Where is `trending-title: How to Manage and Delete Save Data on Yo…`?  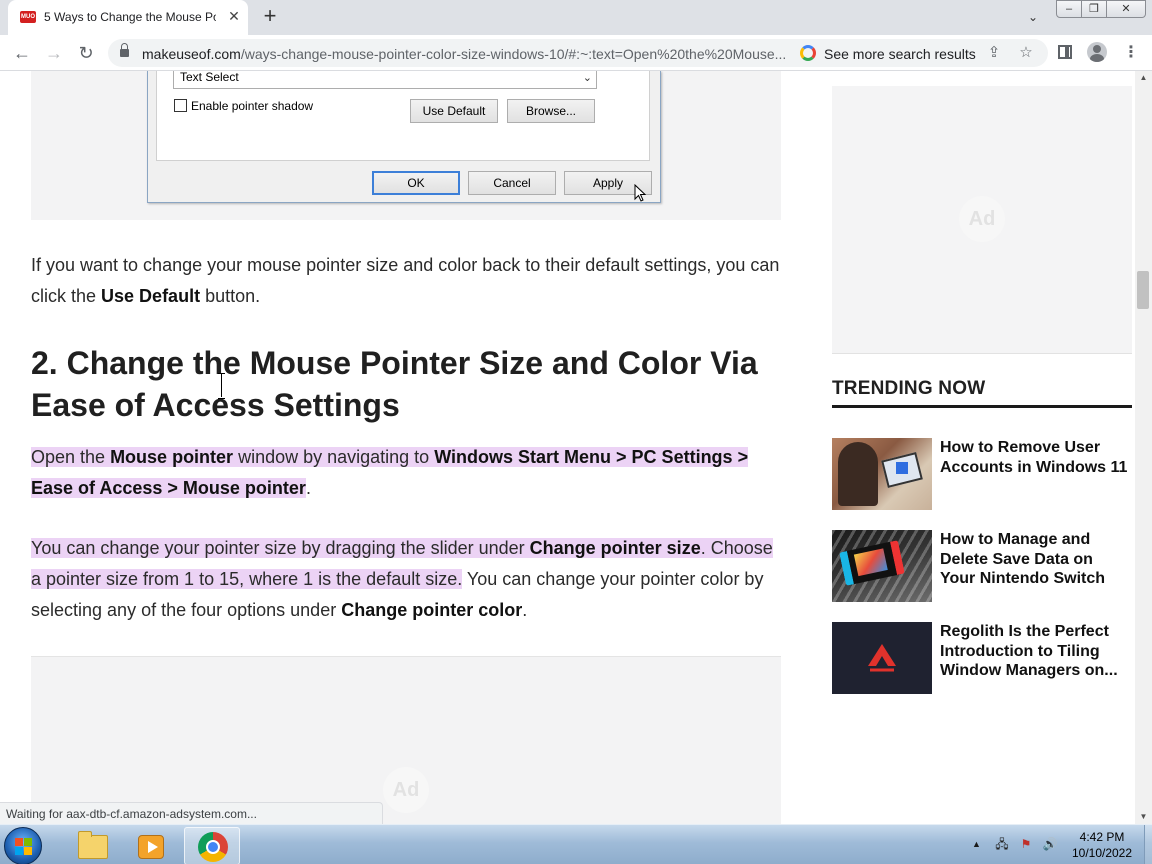
trending-title: How to Manage and Delete Save Data on Yo… is located at coordinates (1035, 559).